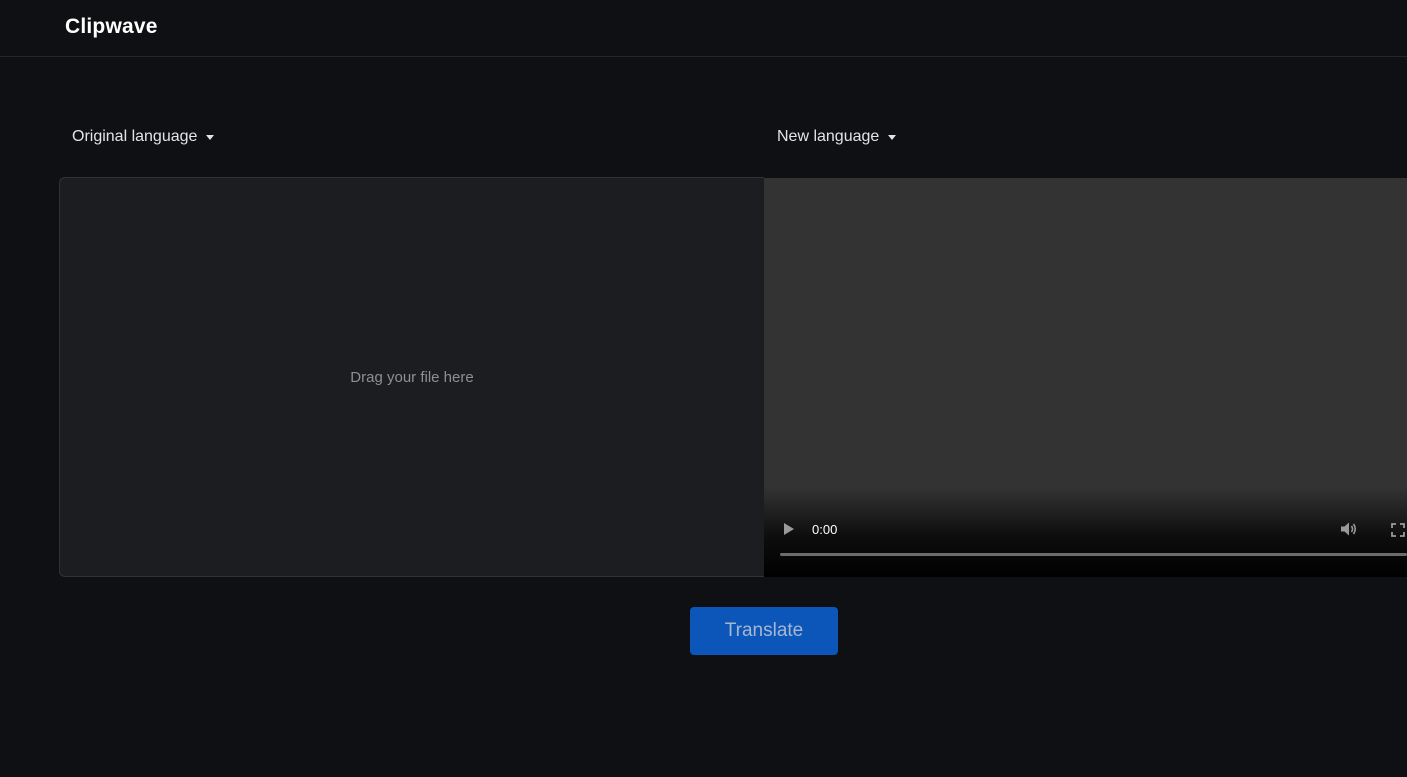 The image size is (1407, 777). Describe the element at coordinates (1398, 530) in the screenshot. I see `fullscreen-icon` at that location.